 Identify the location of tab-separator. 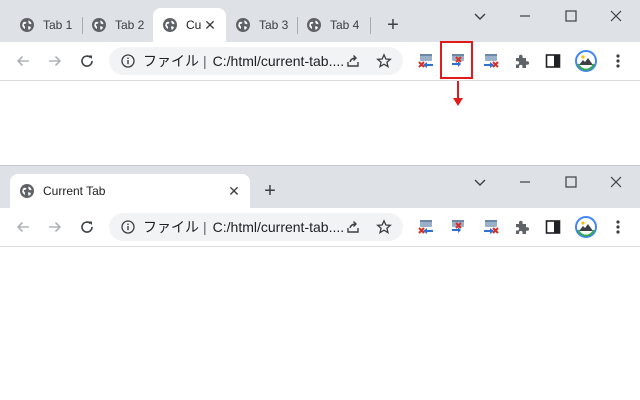
(370, 25).